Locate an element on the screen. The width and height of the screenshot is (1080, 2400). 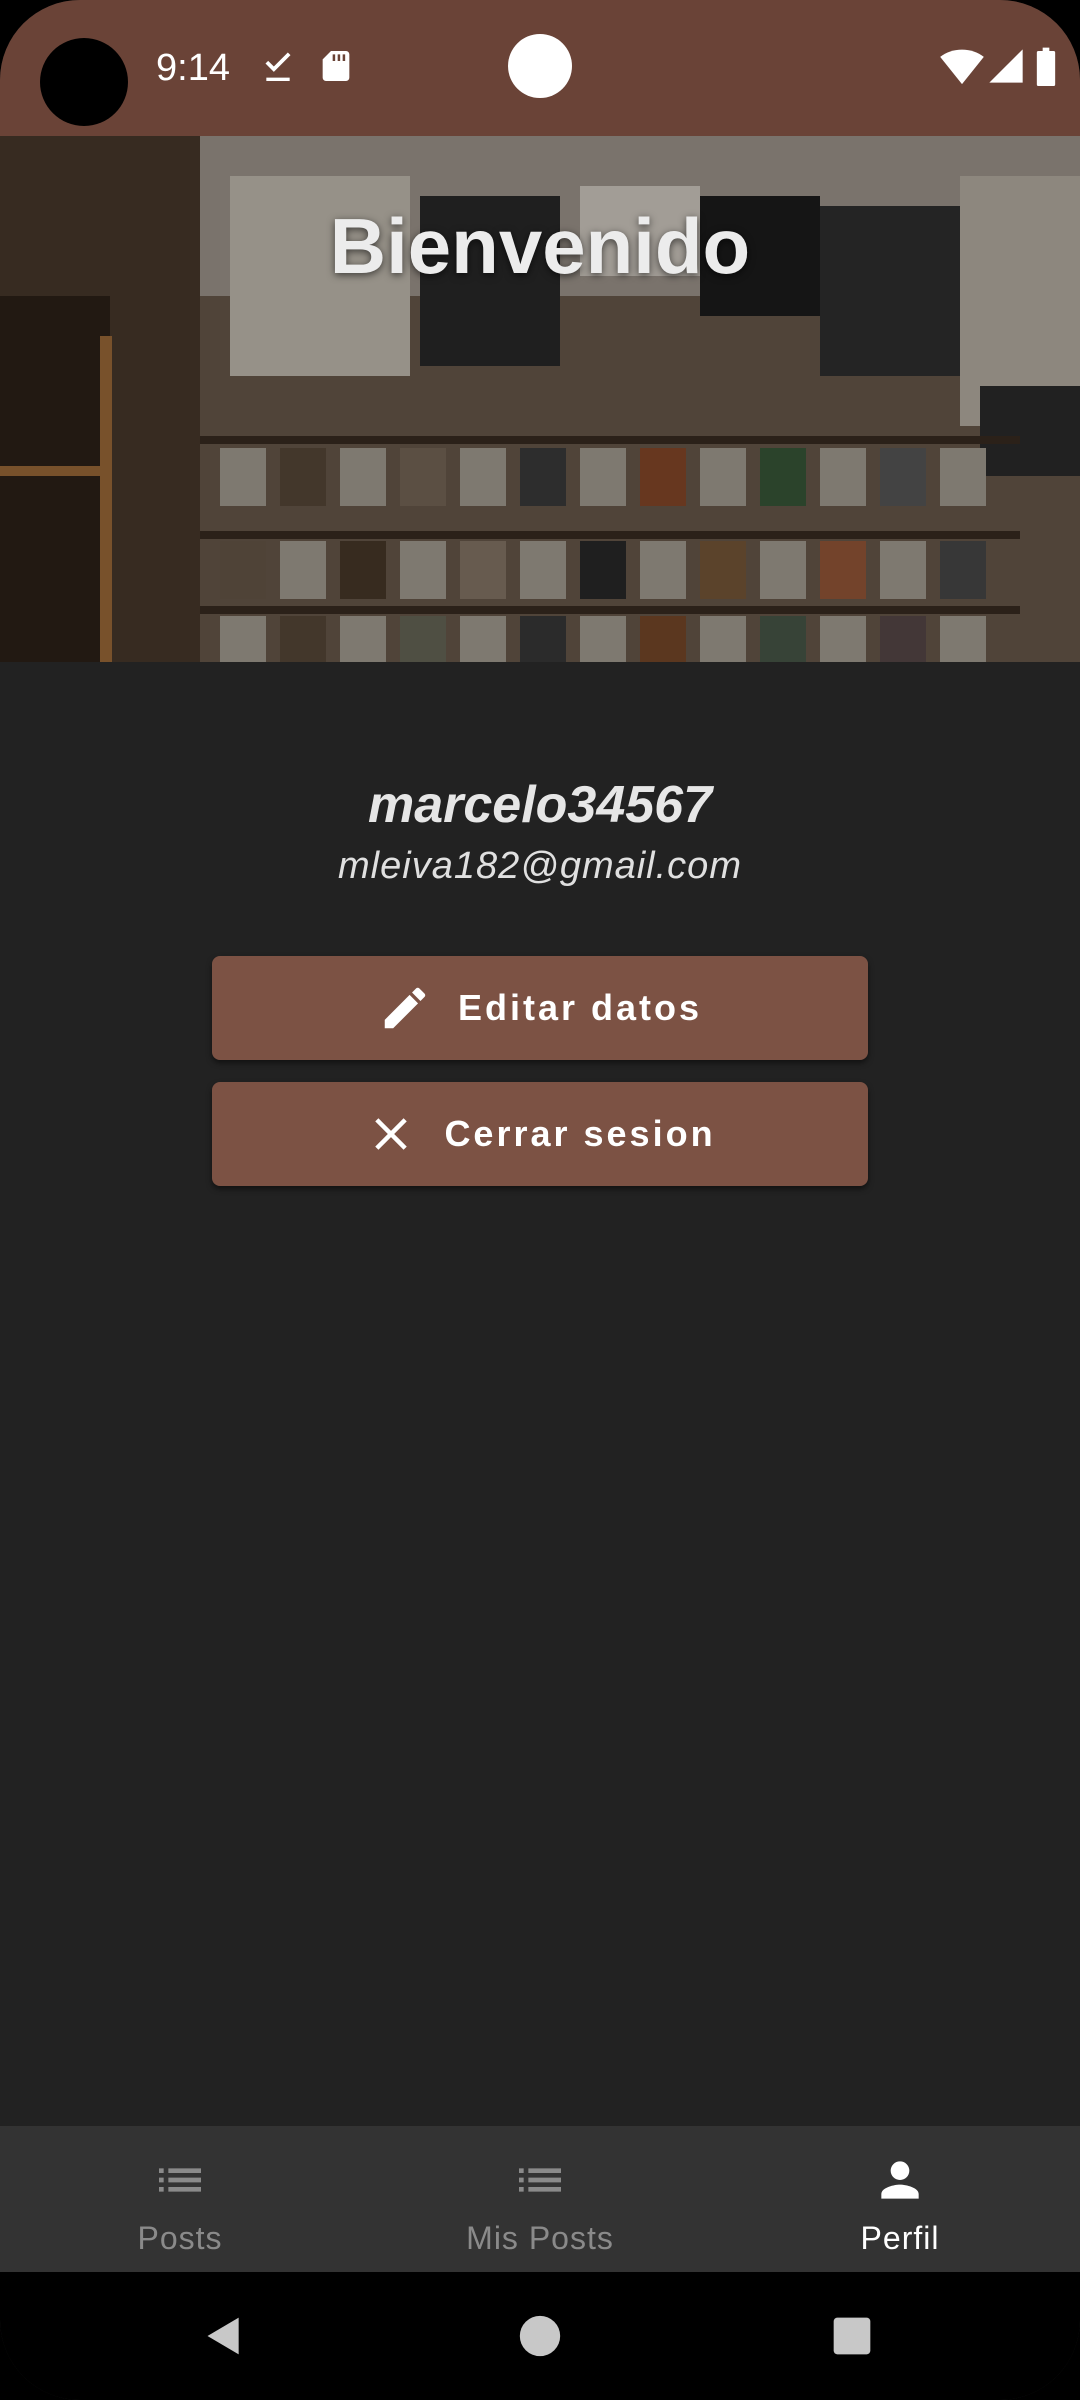
bottom-navigation: Posts Mis Posts Perfil is located at coordinates (540, 2199).